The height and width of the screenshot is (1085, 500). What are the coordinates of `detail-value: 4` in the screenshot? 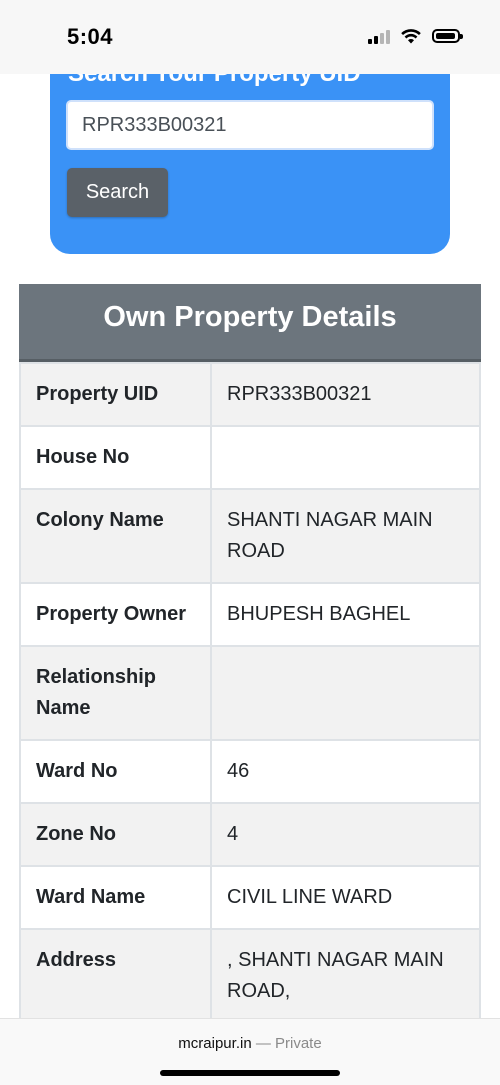 It's located at (345, 834).